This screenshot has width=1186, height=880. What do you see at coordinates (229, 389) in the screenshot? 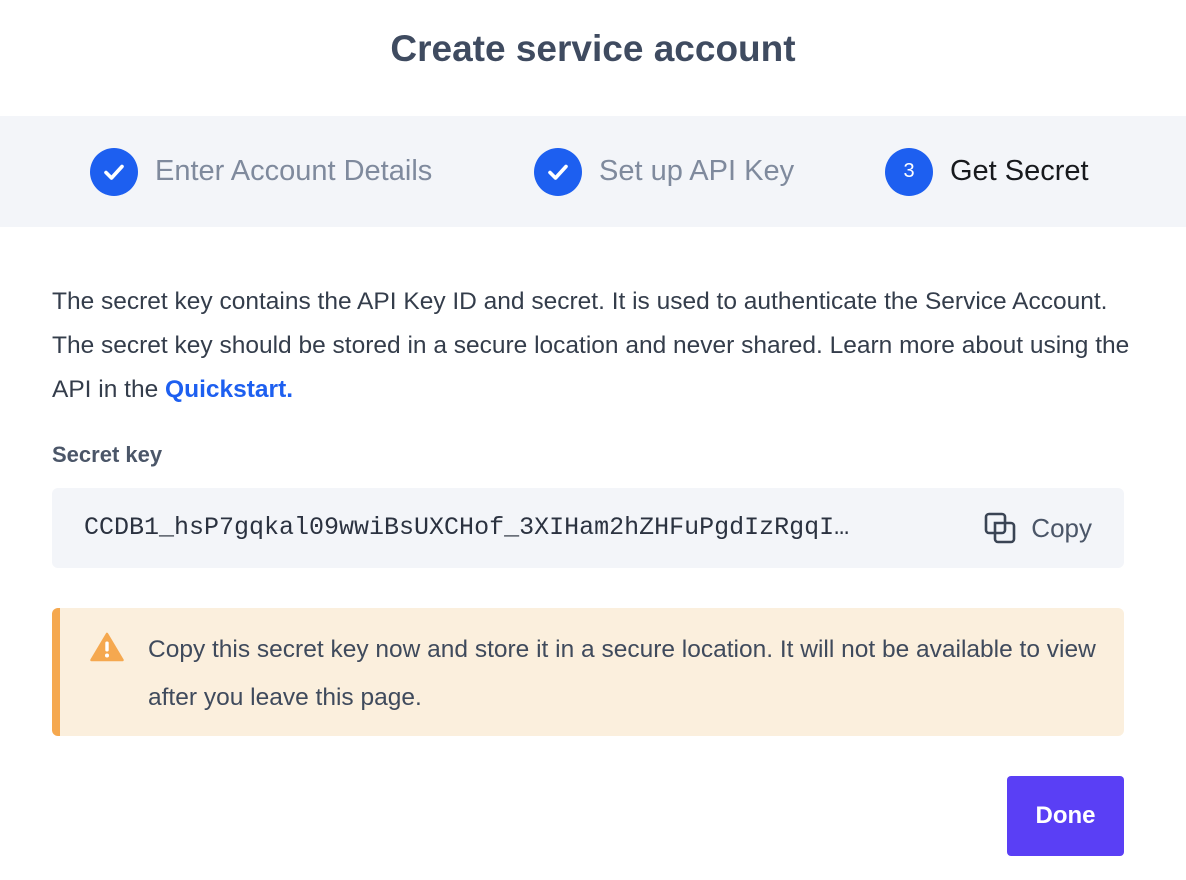
I see `quickstart-link: Quickstart.` at bounding box center [229, 389].